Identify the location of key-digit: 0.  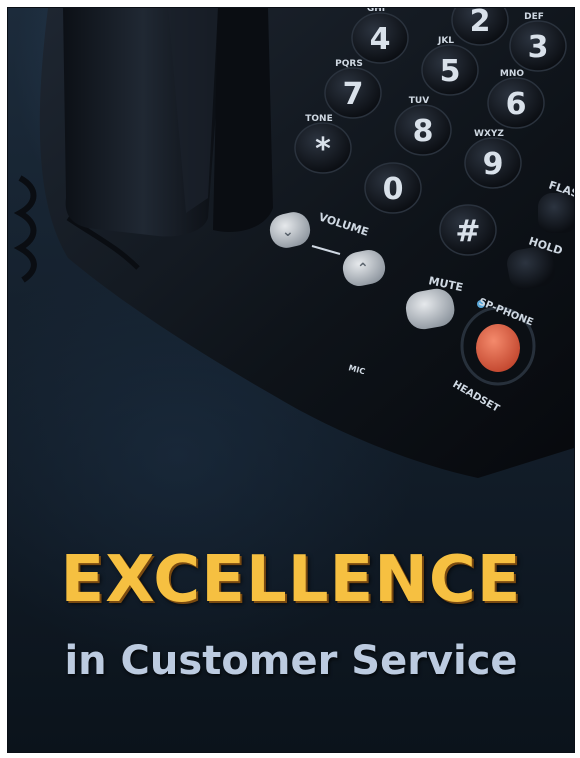
(393, 189).